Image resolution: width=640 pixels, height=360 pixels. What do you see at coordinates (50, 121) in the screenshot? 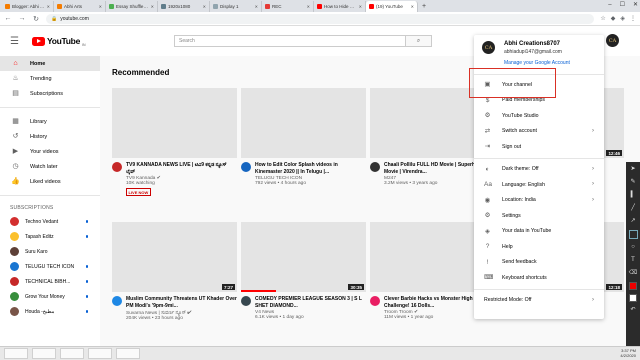
I see `sidebar-item-library: ▦ Library` at bounding box center [50, 121].